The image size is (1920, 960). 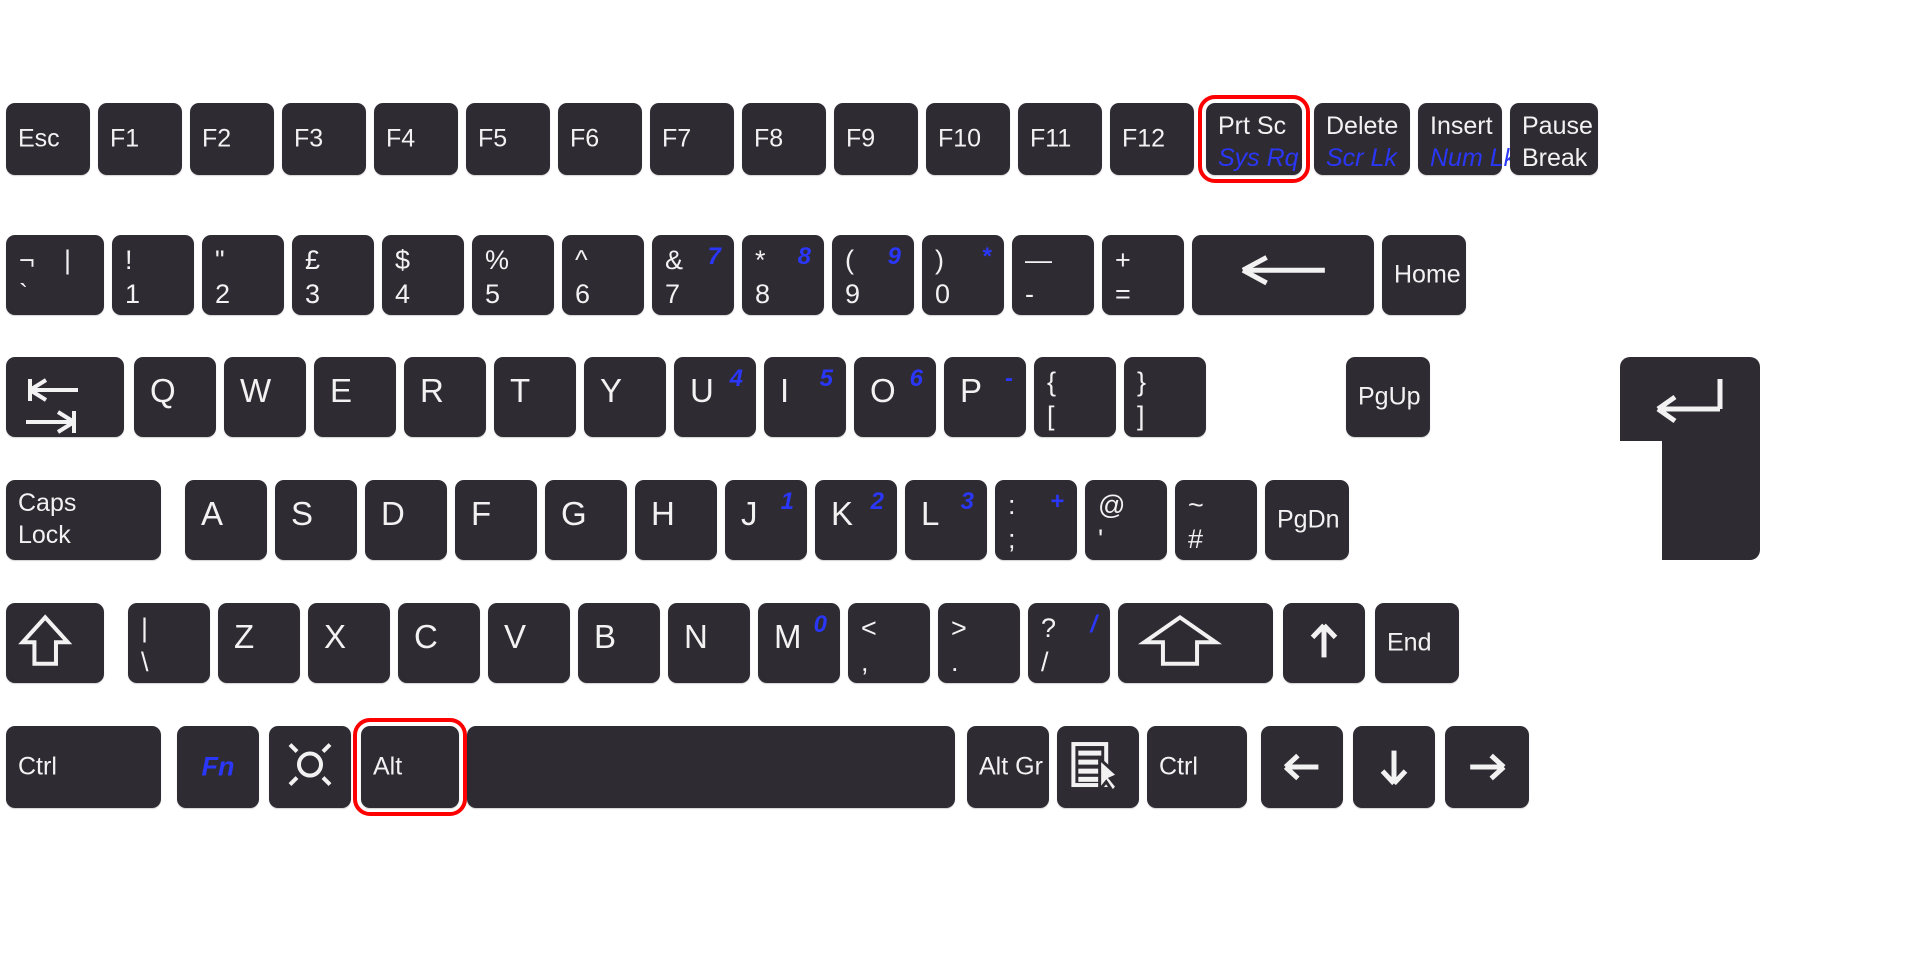 I want to click on key-super, so click(x=310, y=767).